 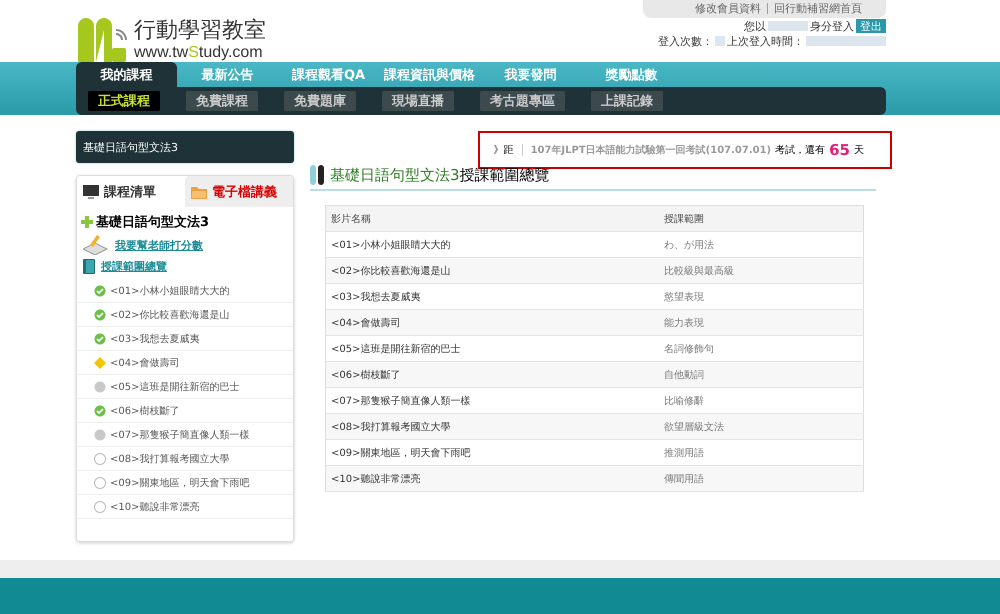 I want to click on lesson-item: <05>這班是開往新宿的巴士, so click(x=185, y=387).